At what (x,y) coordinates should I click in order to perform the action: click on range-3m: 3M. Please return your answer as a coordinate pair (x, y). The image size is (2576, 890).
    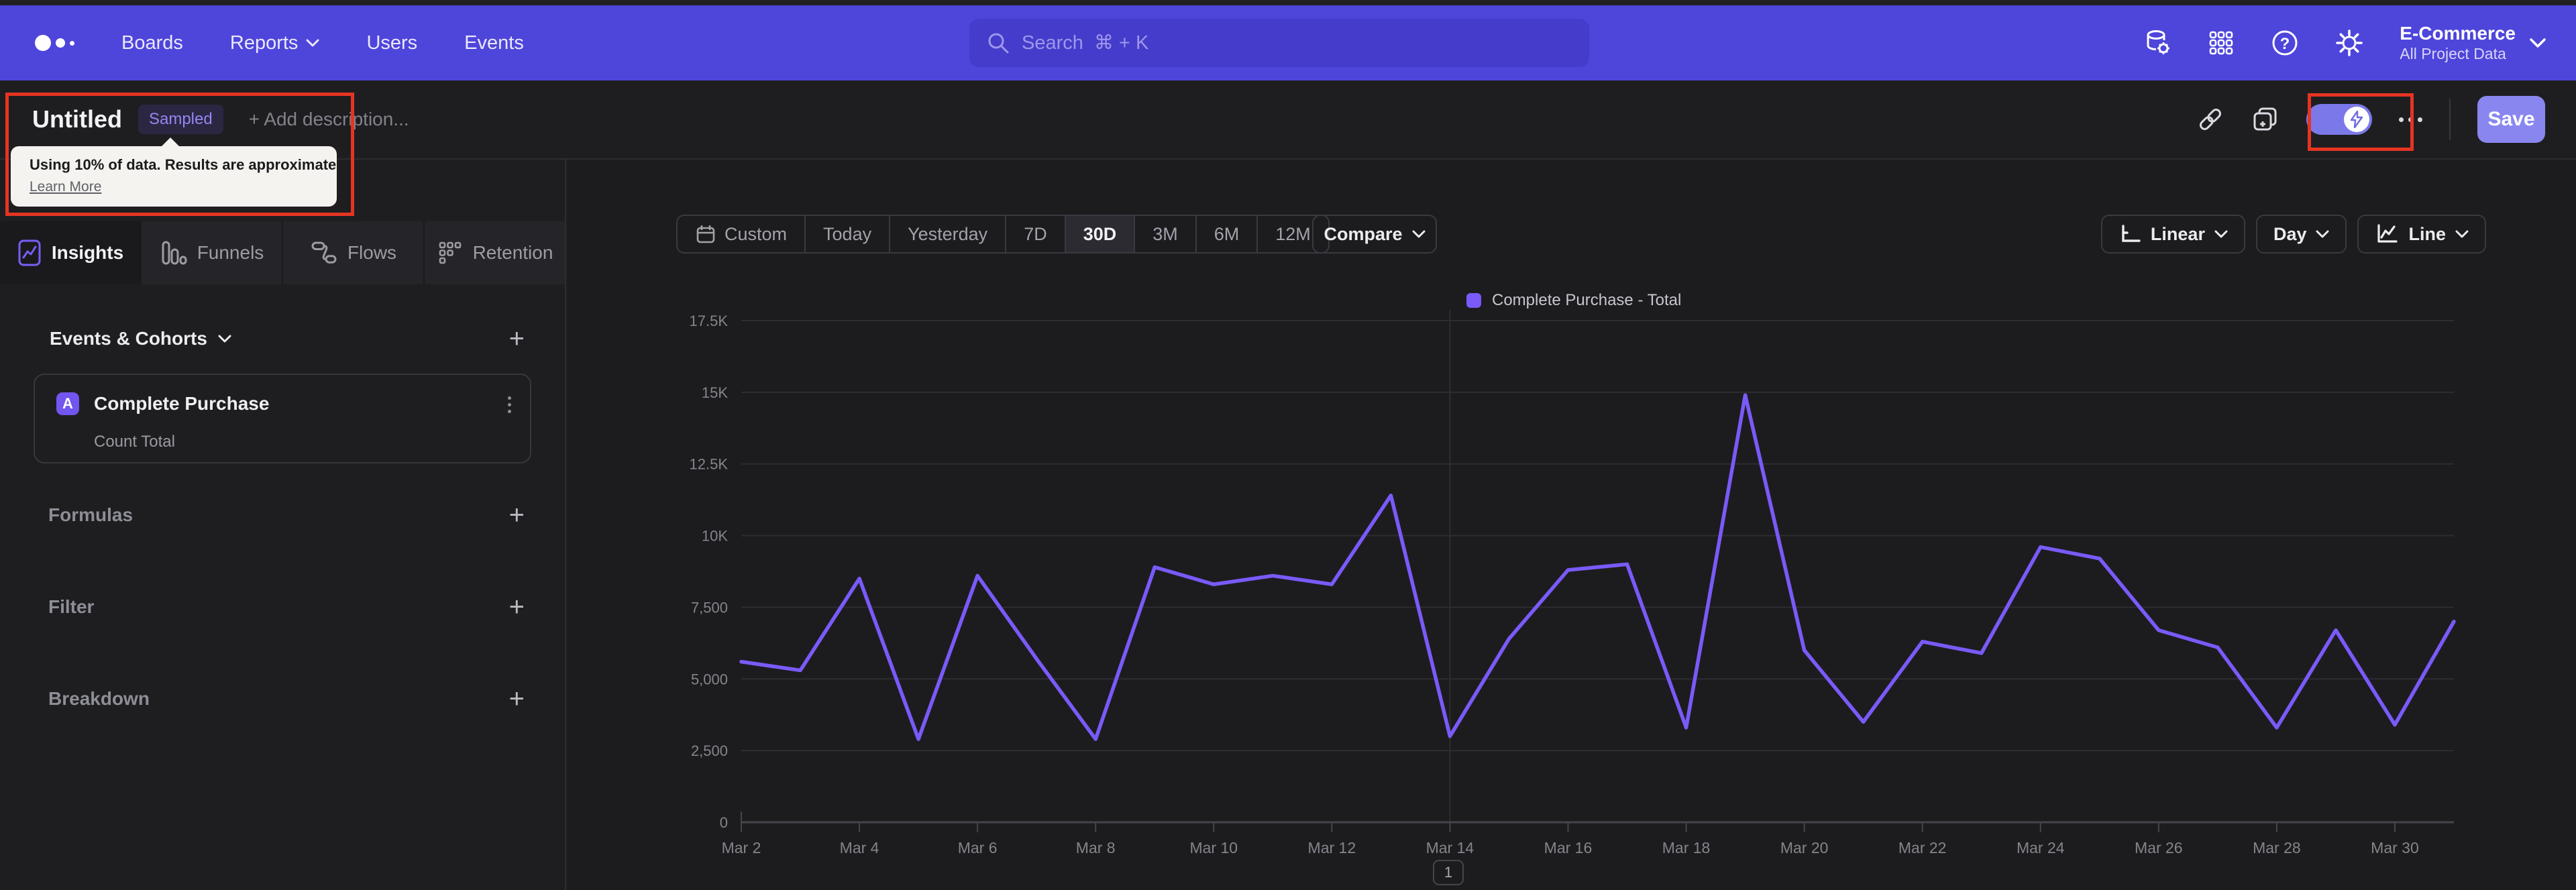
    Looking at the image, I should click on (1164, 234).